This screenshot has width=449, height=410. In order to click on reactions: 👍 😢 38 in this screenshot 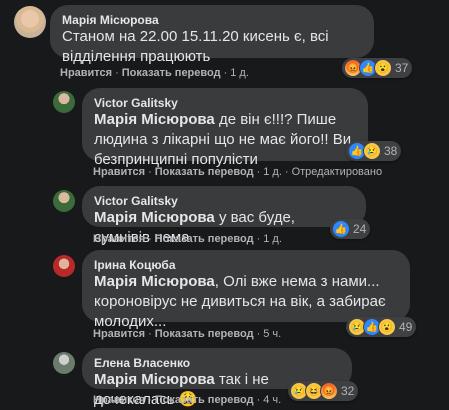, I will do `click(374, 151)`.